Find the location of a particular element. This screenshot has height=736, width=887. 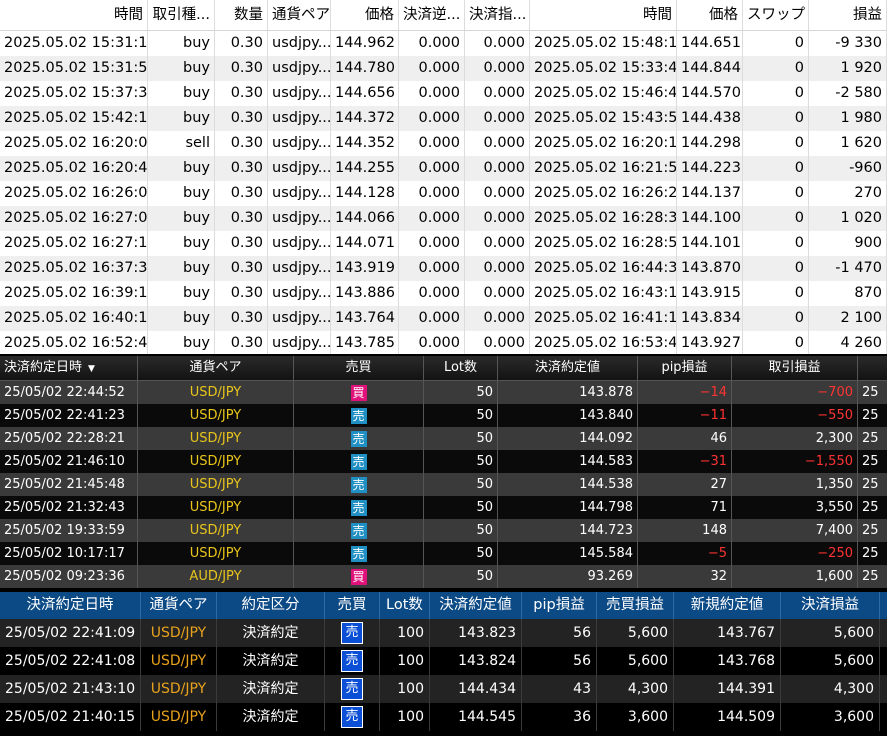

cell-settle-pl: 5,600 is located at coordinates (830, 633).